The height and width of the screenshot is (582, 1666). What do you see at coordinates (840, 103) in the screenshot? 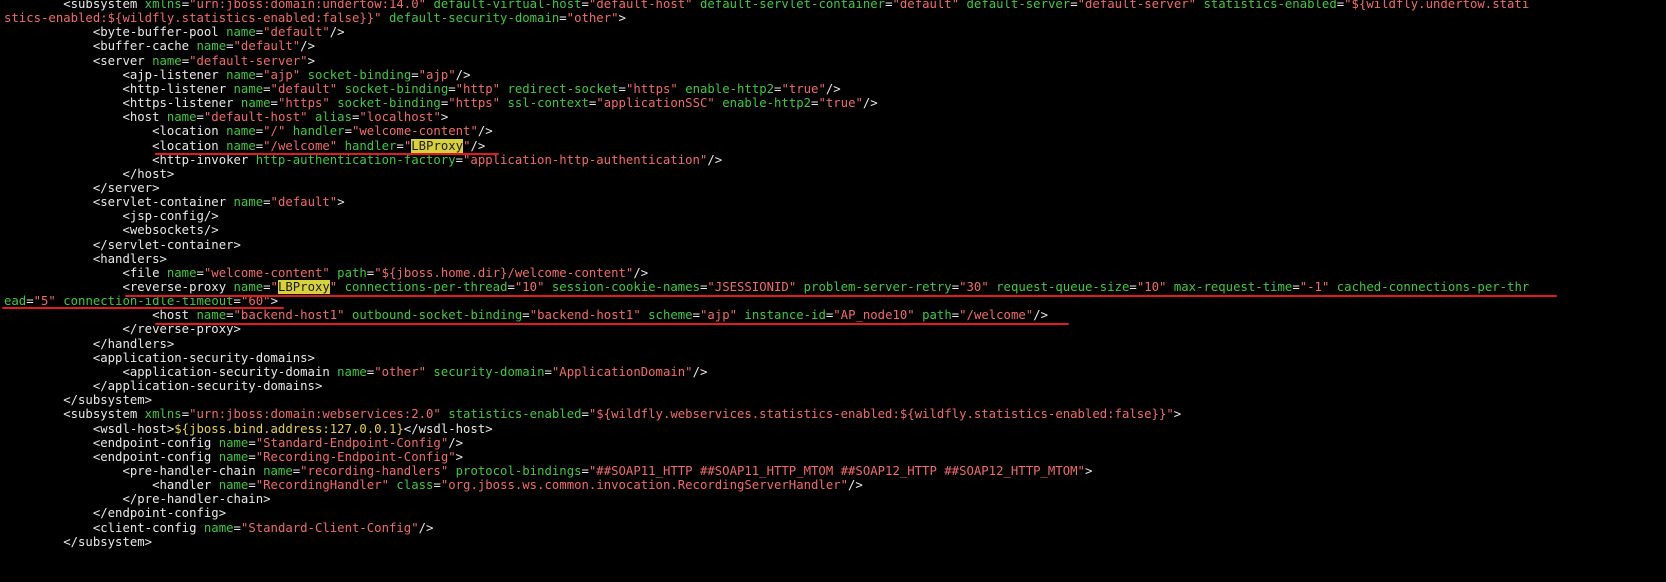
I see `xml-attribute-value: "true"` at bounding box center [840, 103].